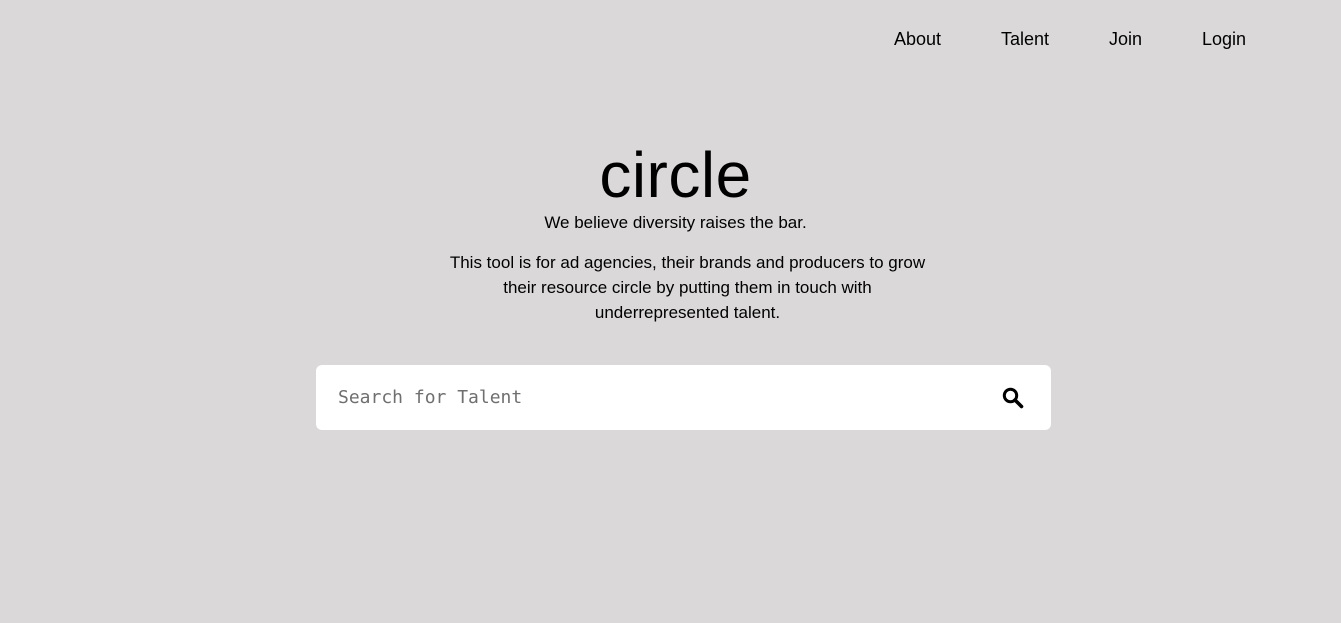 Image resolution: width=1341 pixels, height=623 pixels. What do you see at coordinates (646, 397) in the screenshot?
I see `search-input` at bounding box center [646, 397].